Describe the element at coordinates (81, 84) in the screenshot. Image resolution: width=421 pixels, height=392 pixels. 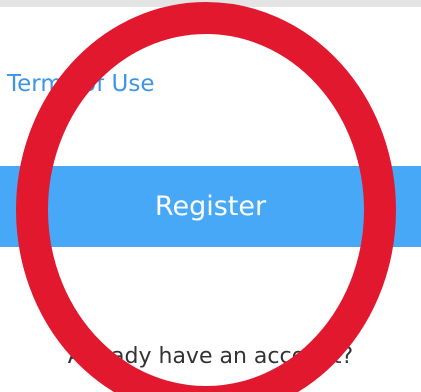
I see `terms-of-use-link: Terms of Use` at that location.